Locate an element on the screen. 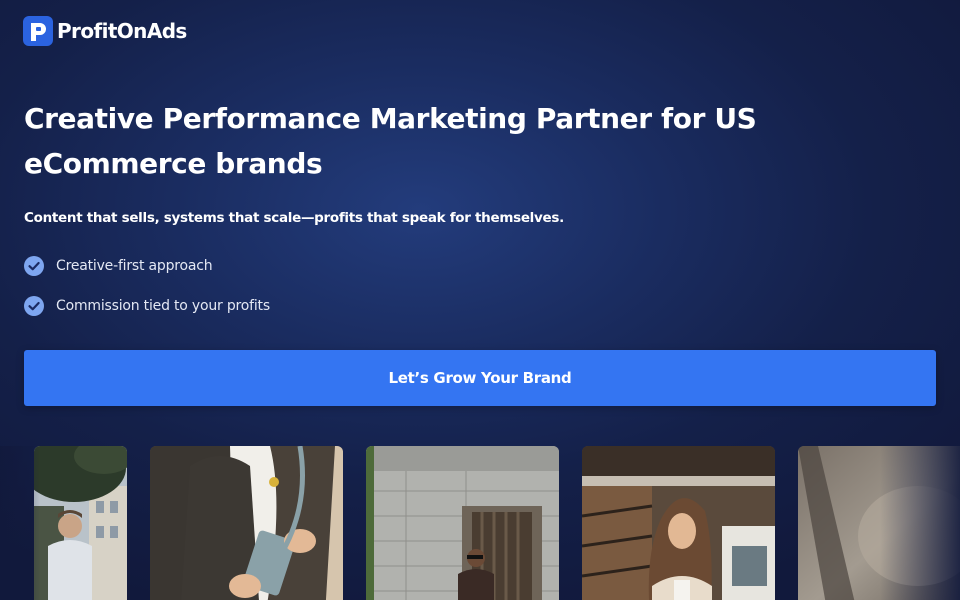 The height and width of the screenshot is (600, 960). woman-with-wallet-photo is located at coordinates (246, 523).